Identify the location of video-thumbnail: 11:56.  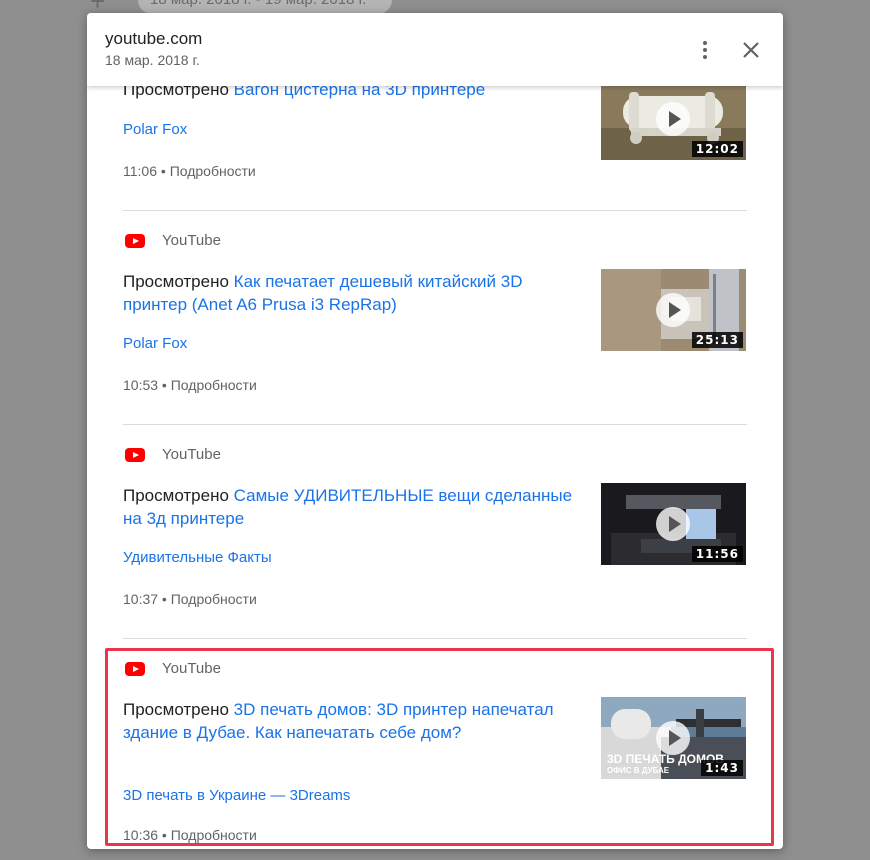
(673, 524).